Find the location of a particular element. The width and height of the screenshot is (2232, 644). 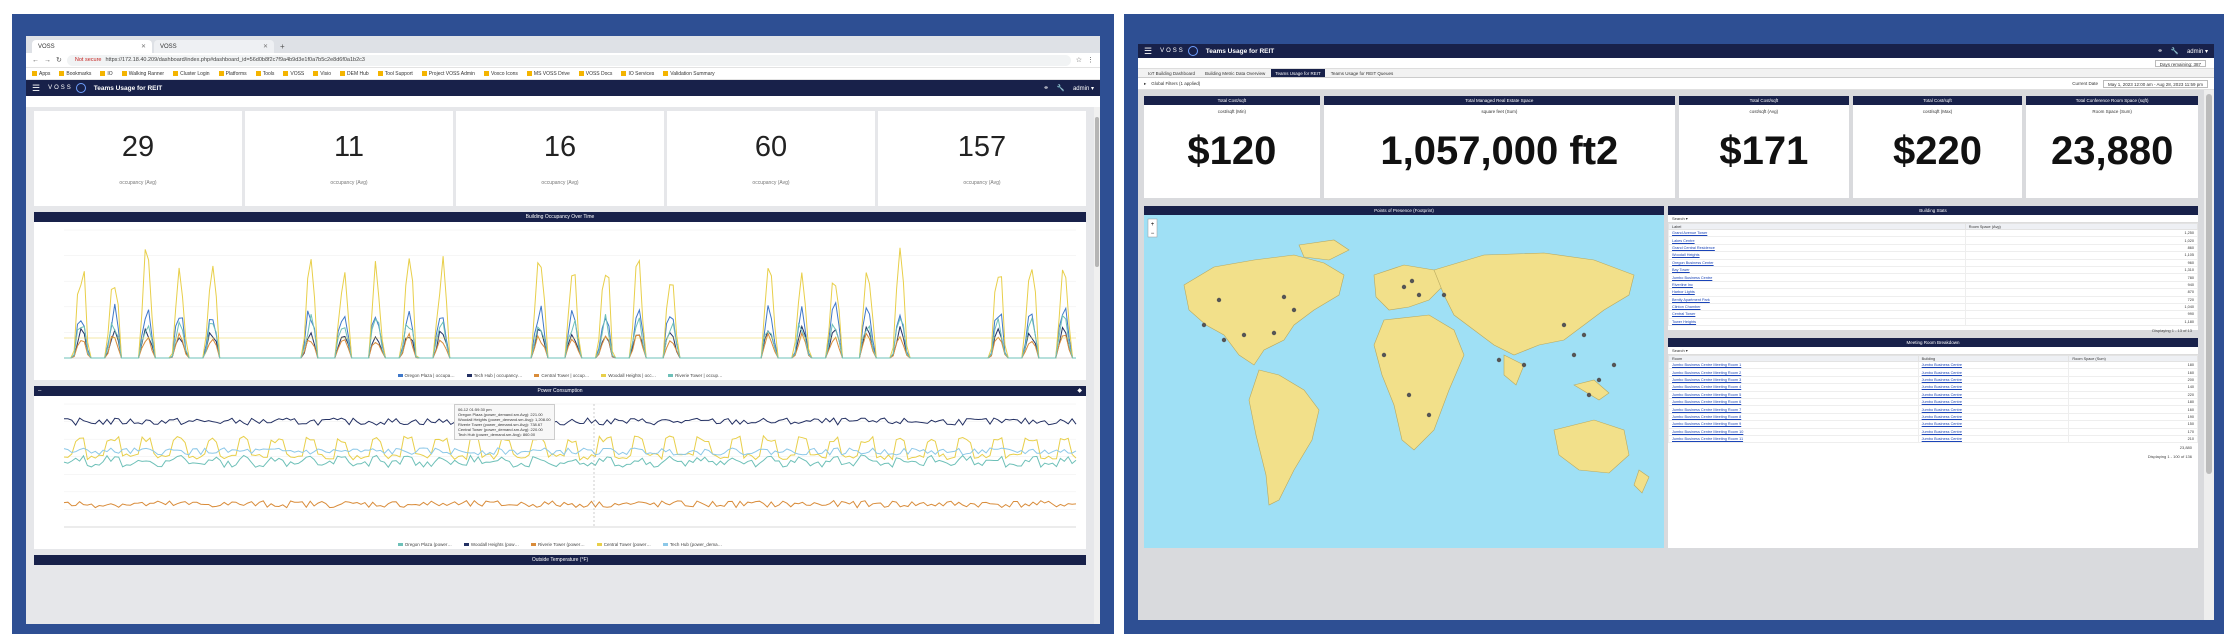

building-link: Oregon Business Center is located at coordinates (1817, 262).